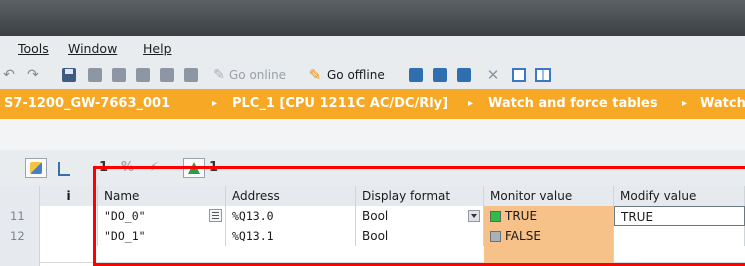  What do you see at coordinates (69, 75) in the screenshot?
I see `save-project-icon` at bounding box center [69, 75].